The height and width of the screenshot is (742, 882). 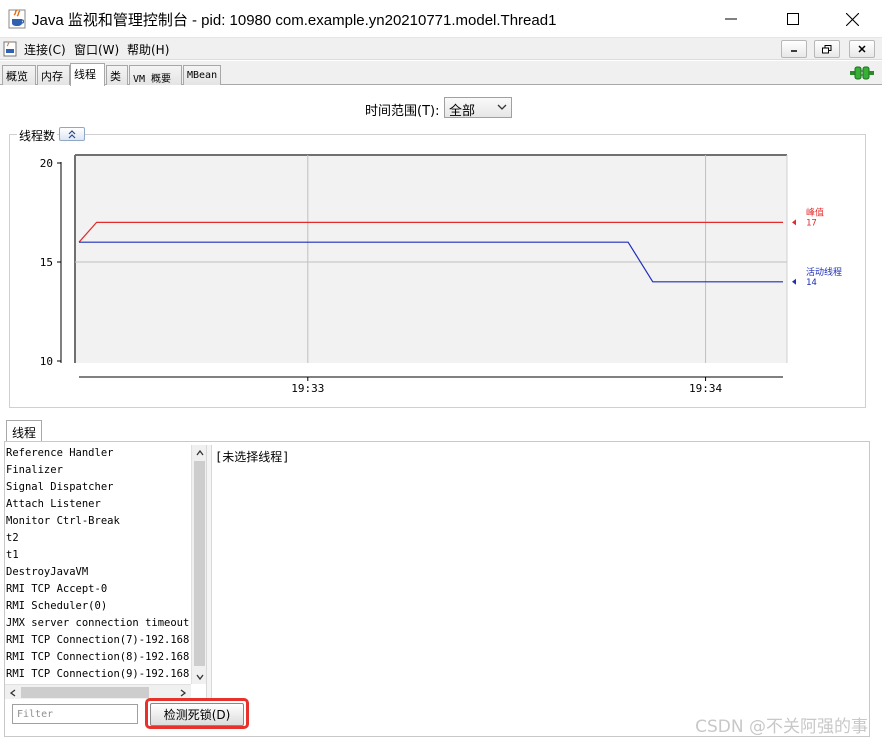 I want to click on close-button, so click(x=852, y=19).